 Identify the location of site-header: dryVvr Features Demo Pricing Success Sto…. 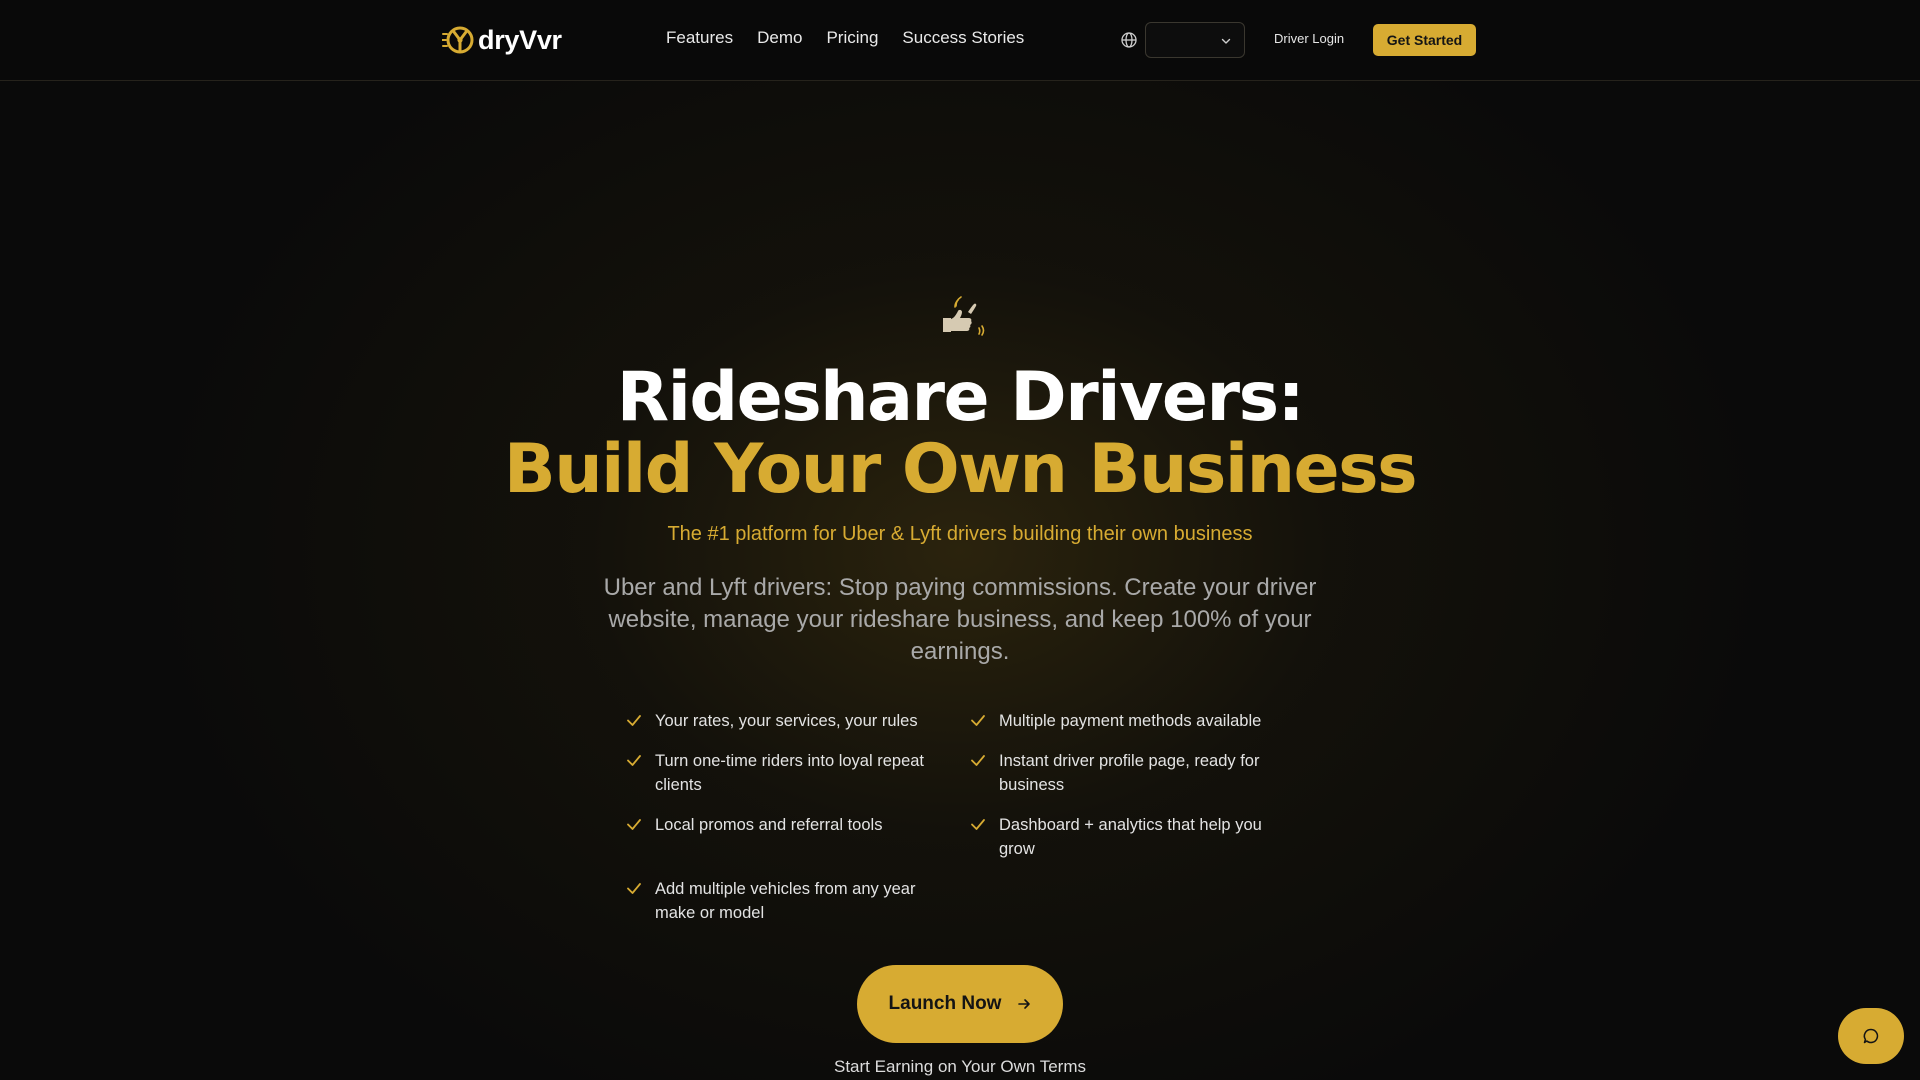
(960, 40).